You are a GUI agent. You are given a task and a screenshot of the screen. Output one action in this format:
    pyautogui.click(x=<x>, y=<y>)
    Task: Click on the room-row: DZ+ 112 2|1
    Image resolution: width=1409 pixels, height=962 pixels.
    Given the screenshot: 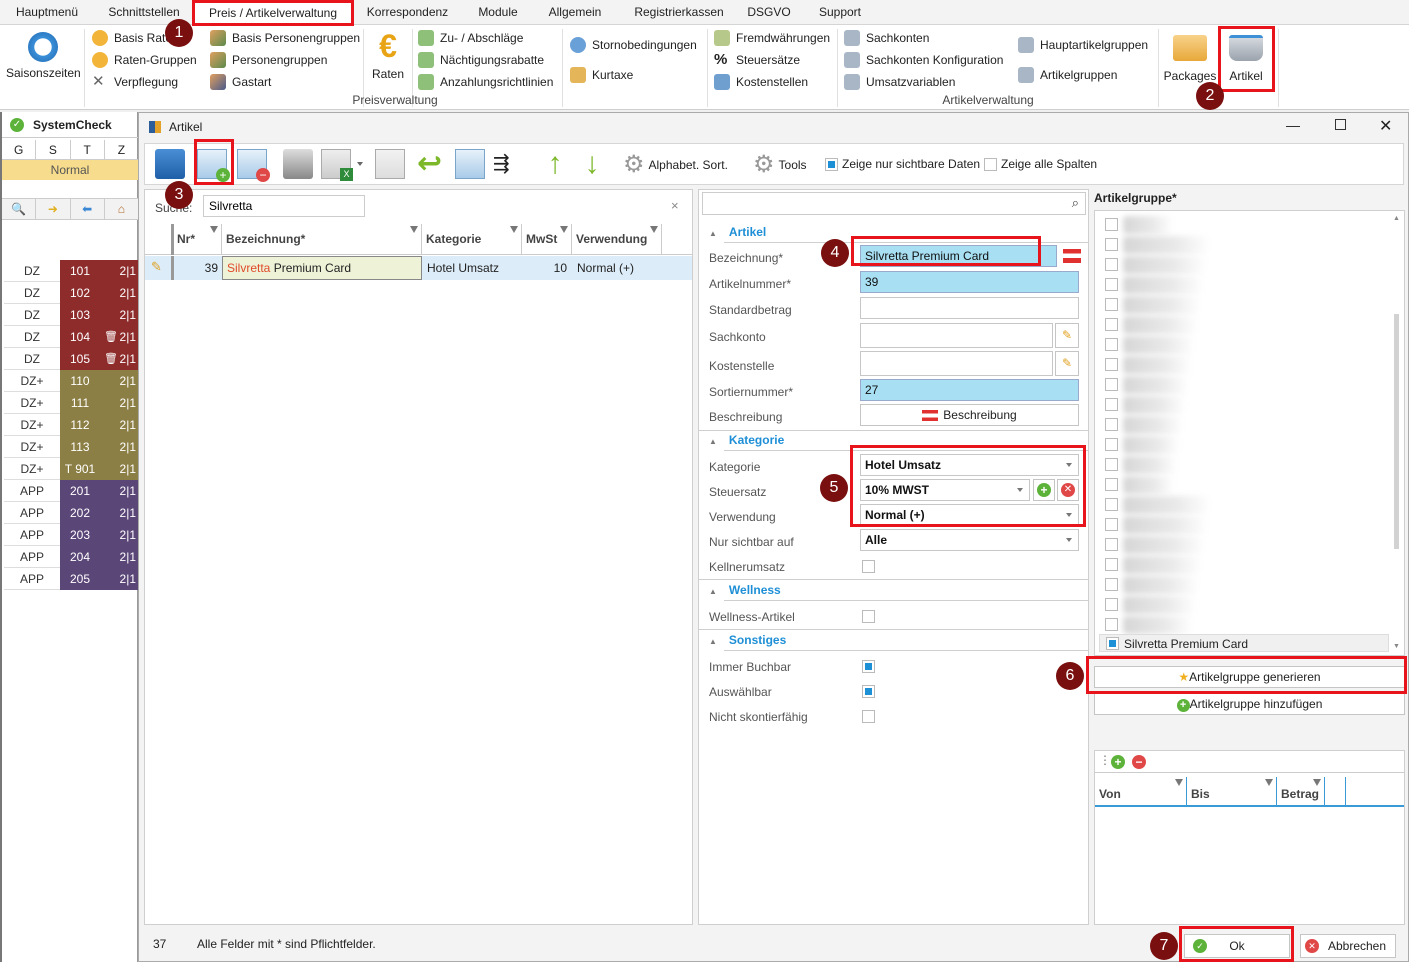 What is the action you would take?
    pyautogui.click(x=71, y=425)
    